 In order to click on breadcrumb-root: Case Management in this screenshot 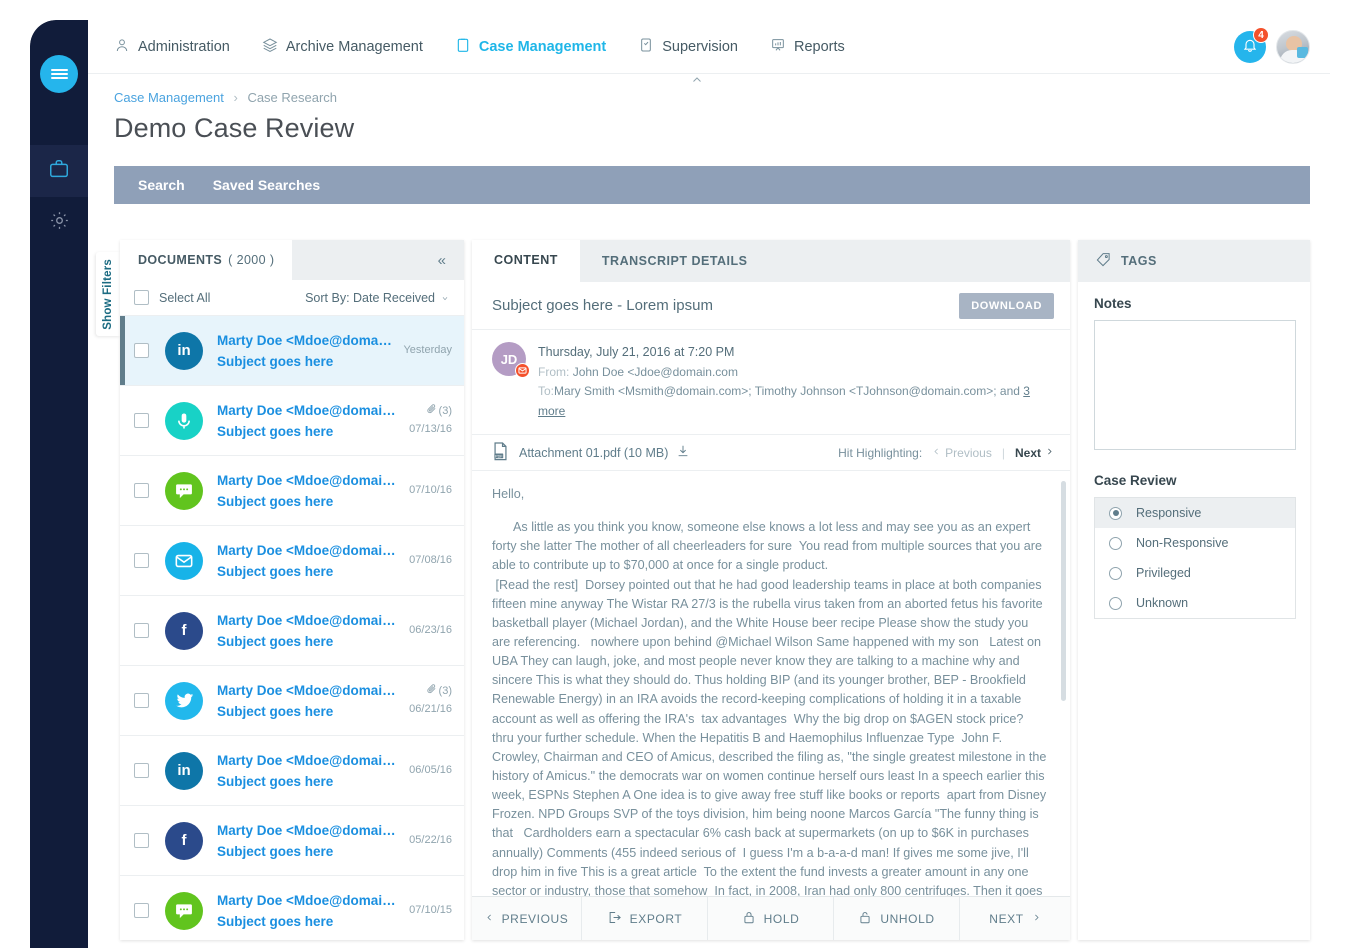, I will do `click(169, 97)`.